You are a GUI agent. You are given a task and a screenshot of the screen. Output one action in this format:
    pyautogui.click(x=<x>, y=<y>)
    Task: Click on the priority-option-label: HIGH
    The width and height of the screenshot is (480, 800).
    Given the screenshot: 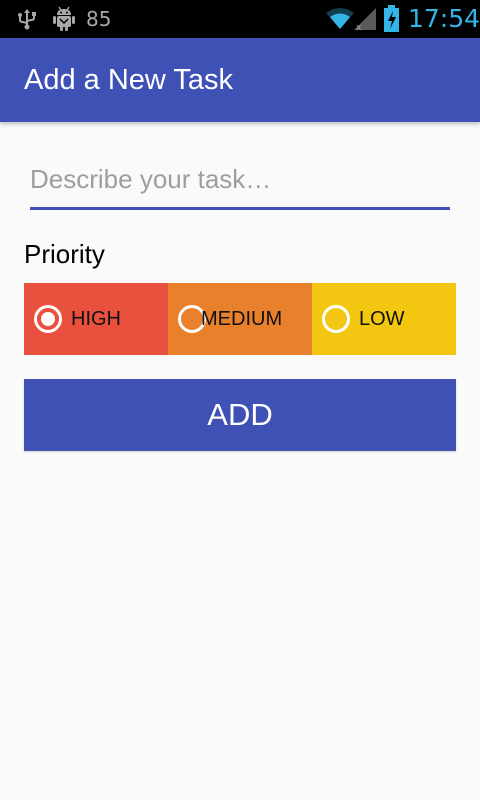 What is the action you would take?
    pyautogui.click(x=96, y=319)
    